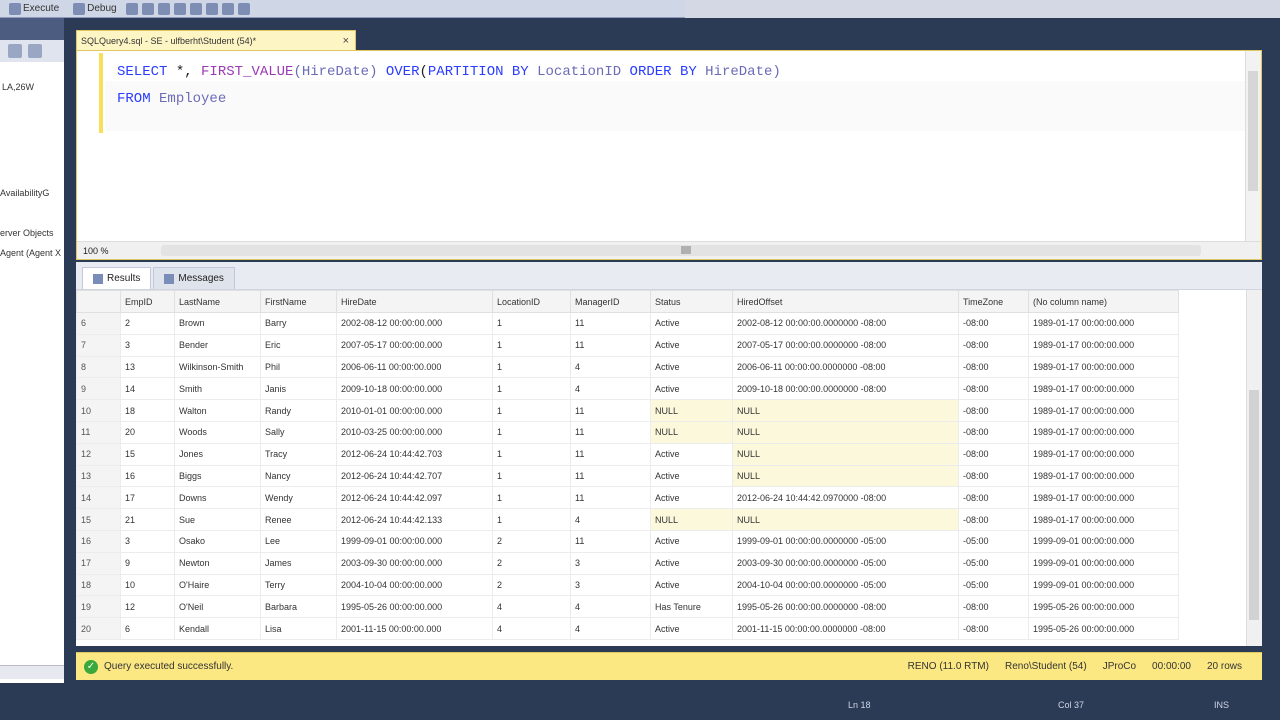  What do you see at coordinates (217, 498) in the screenshot?
I see `grid-cell: Downs` at bounding box center [217, 498].